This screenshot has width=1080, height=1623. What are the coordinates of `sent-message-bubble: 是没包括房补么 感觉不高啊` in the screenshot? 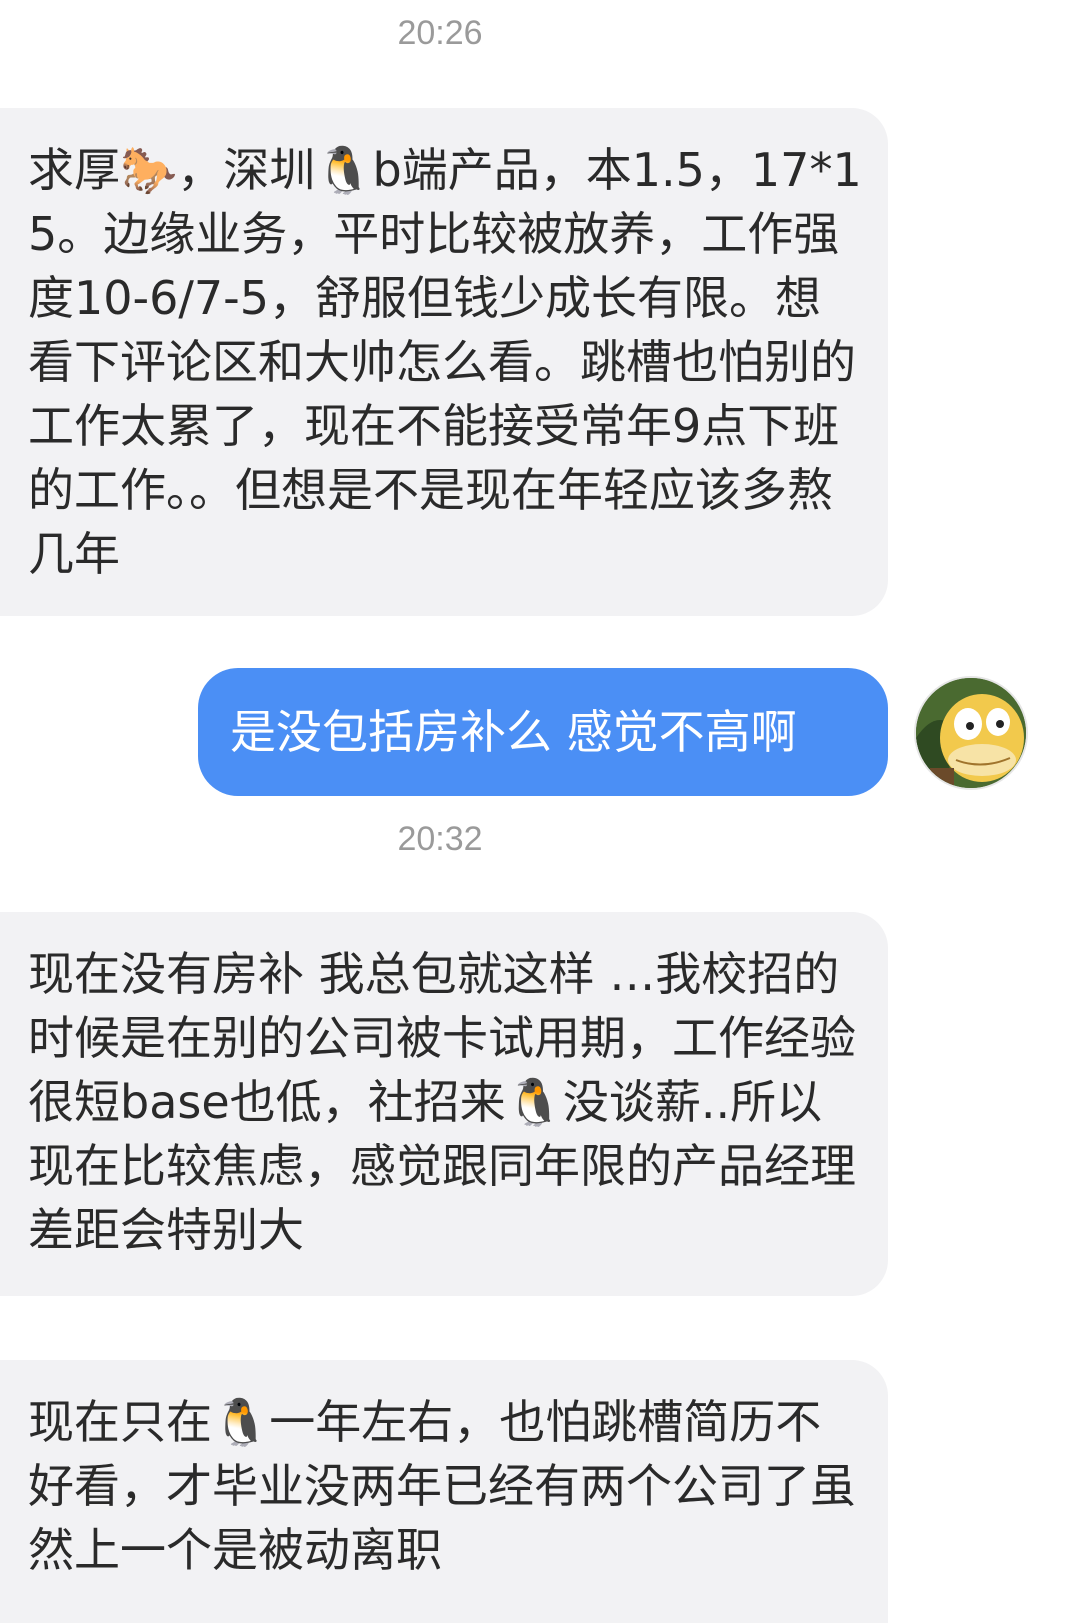 It's located at (543, 732).